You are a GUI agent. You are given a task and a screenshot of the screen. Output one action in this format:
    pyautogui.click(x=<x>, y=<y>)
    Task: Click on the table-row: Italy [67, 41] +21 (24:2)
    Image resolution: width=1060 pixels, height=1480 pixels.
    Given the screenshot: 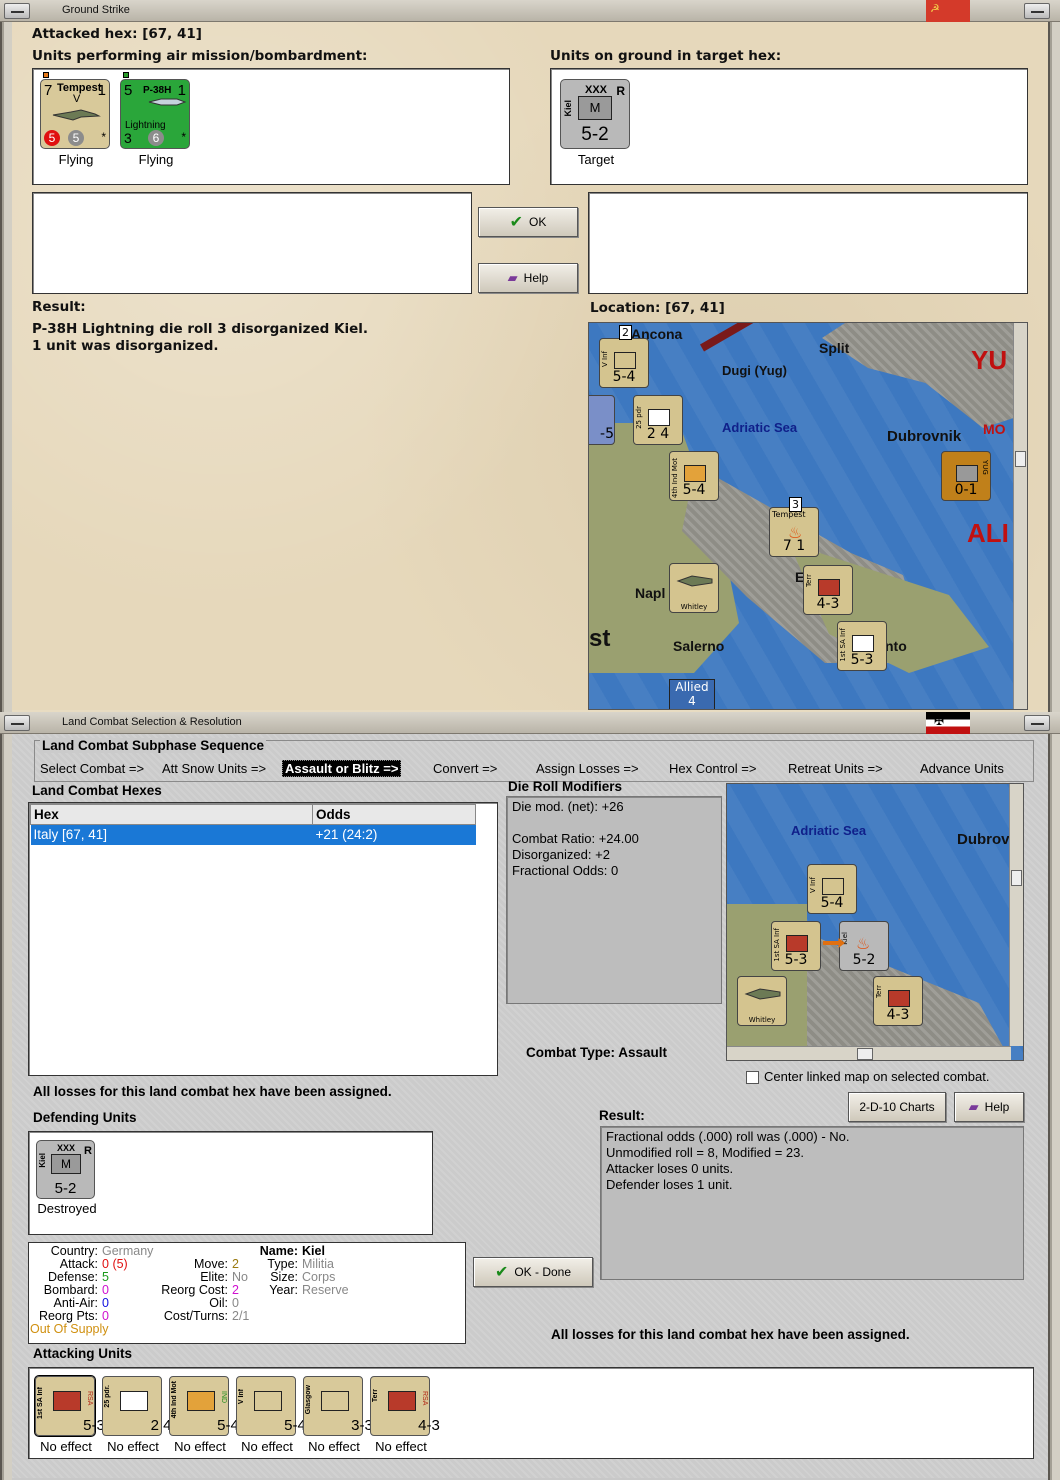 What is the action you would take?
    pyautogui.click(x=253, y=834)
    